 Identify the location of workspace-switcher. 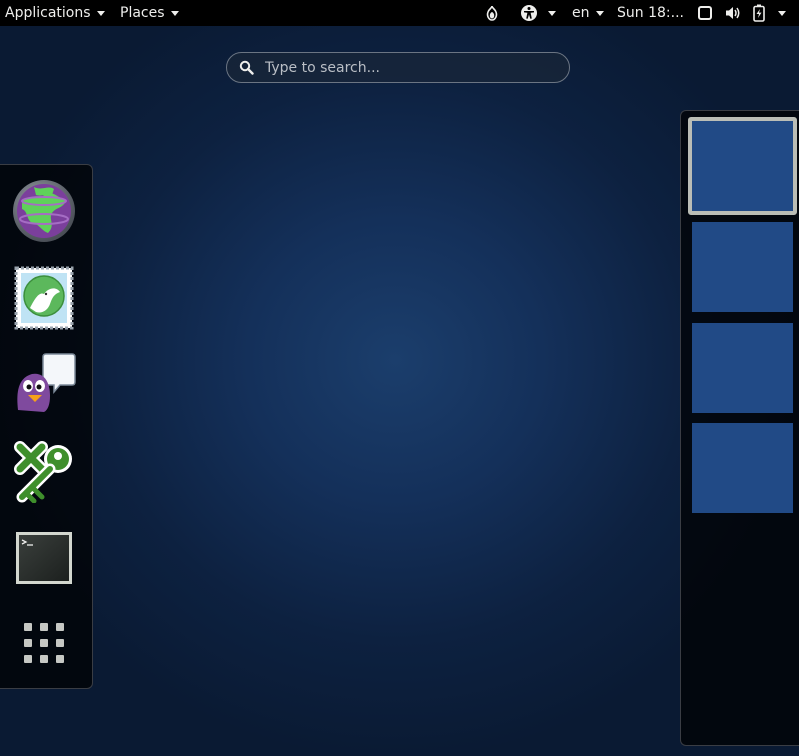
(739, 428).